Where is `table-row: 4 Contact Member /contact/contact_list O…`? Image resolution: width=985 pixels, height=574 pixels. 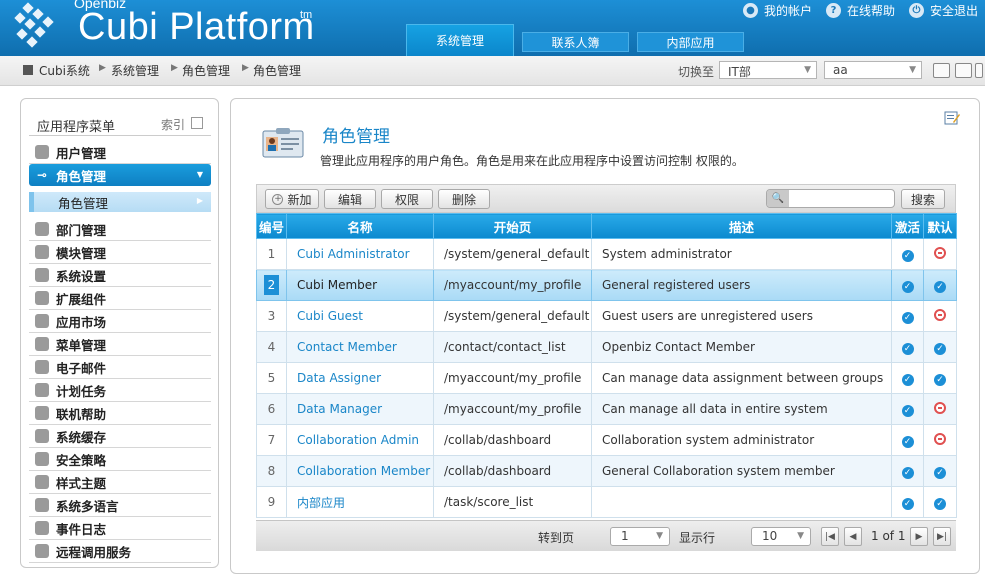
table-row: 4 Contact Member /contact/contact_list O… is located at coordinates (606, 347).